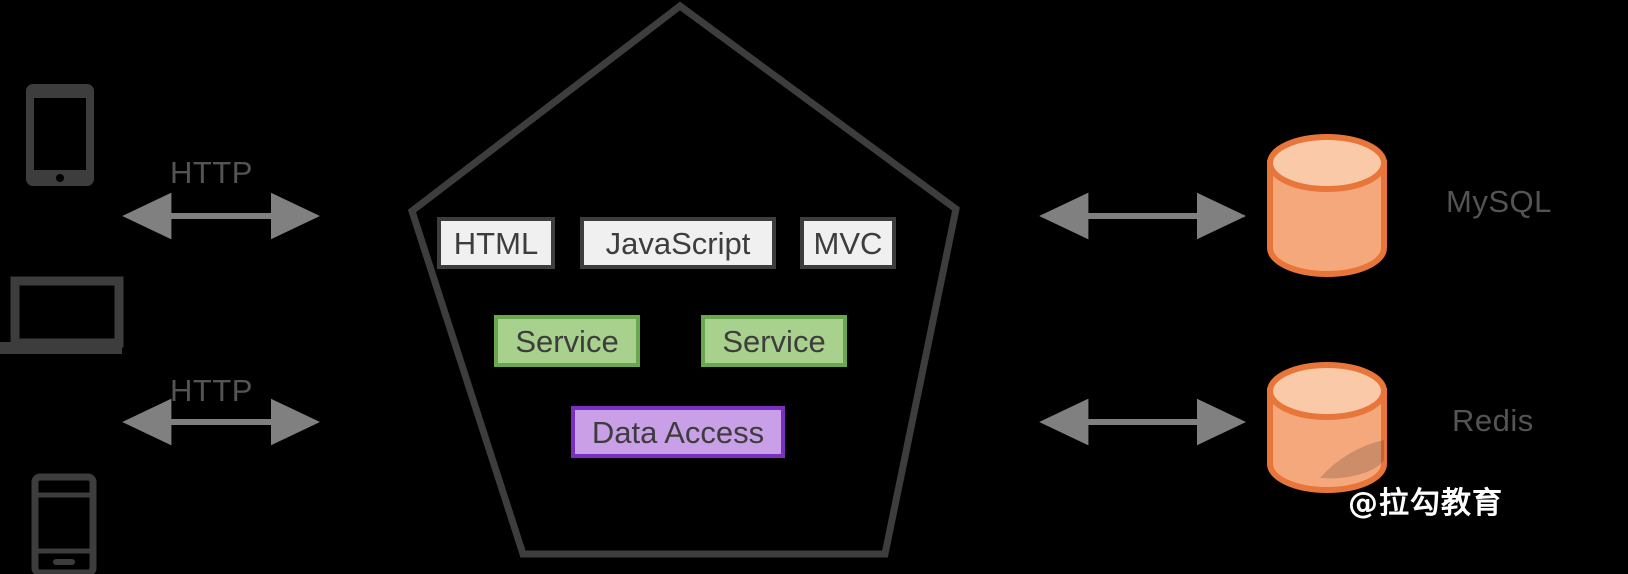 This screenshot has width=1628, height=574. What do you see at coordinates (1425, 503) in the screenshot?
I see `watermark-text: @拉勾教育` at bounding box center [1425, 503].